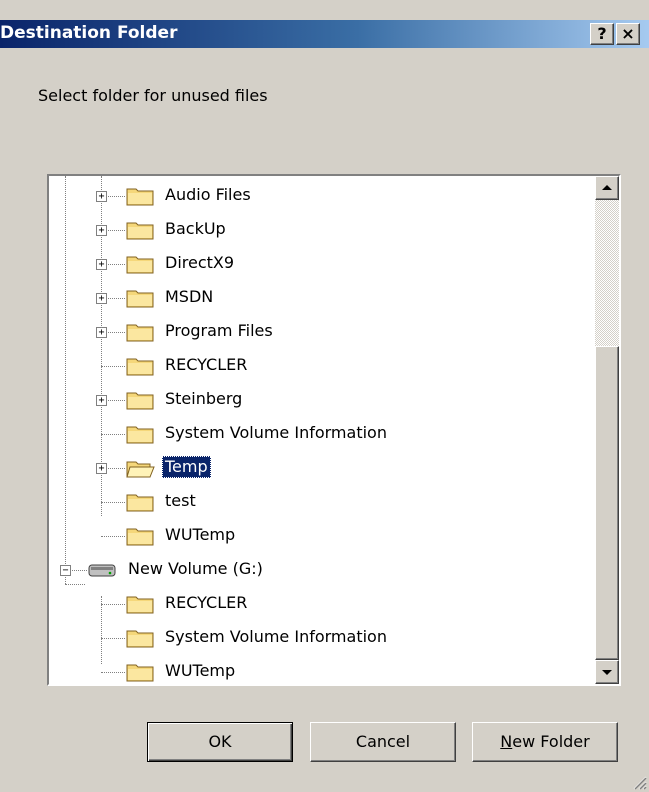 Image resolution: width=649 pixels, height=792 pixels. I want to click on tree-item-folder: + Audio Files, so click(319, 201).